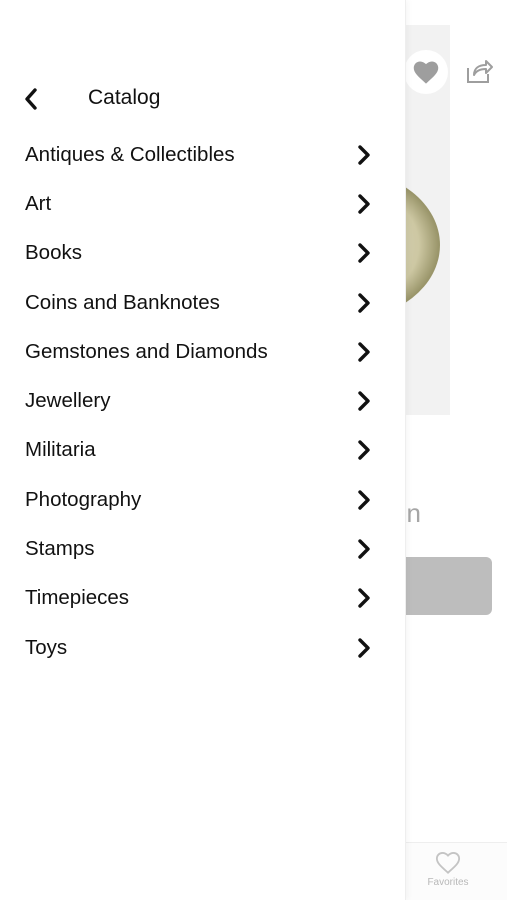  I want to click on menu-item-label: Books, so click(53, 253).